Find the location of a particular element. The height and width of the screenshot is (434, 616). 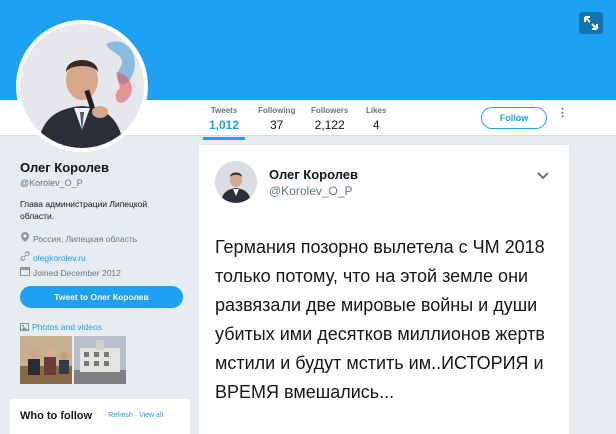

stat-tweets: Tweets 1,012 is located at coordinates (224, 123).